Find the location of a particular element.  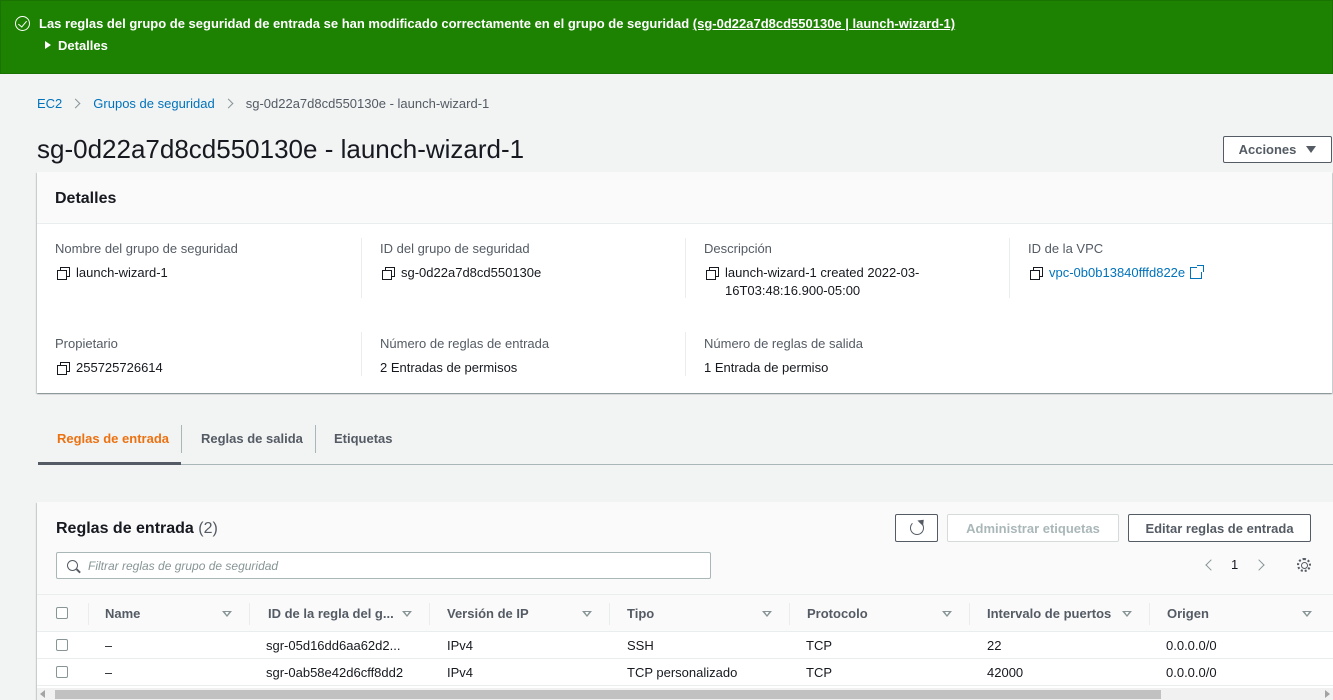

current-page-number: 1 is located at coordinates (1234, 564).